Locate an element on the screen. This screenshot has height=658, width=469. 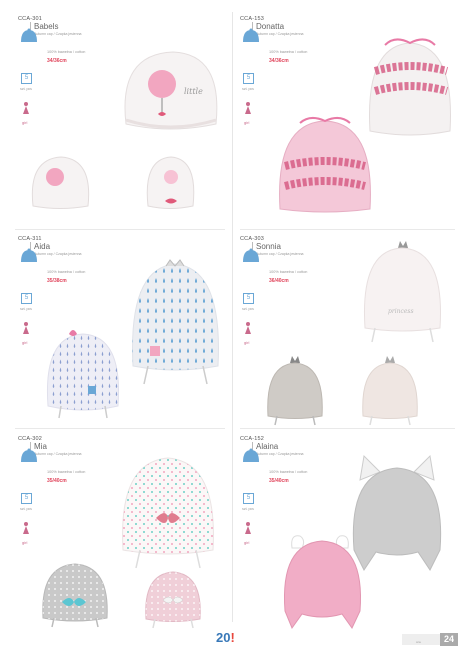
hat-photo-donatta-pink is located at coordinates (325, 165).